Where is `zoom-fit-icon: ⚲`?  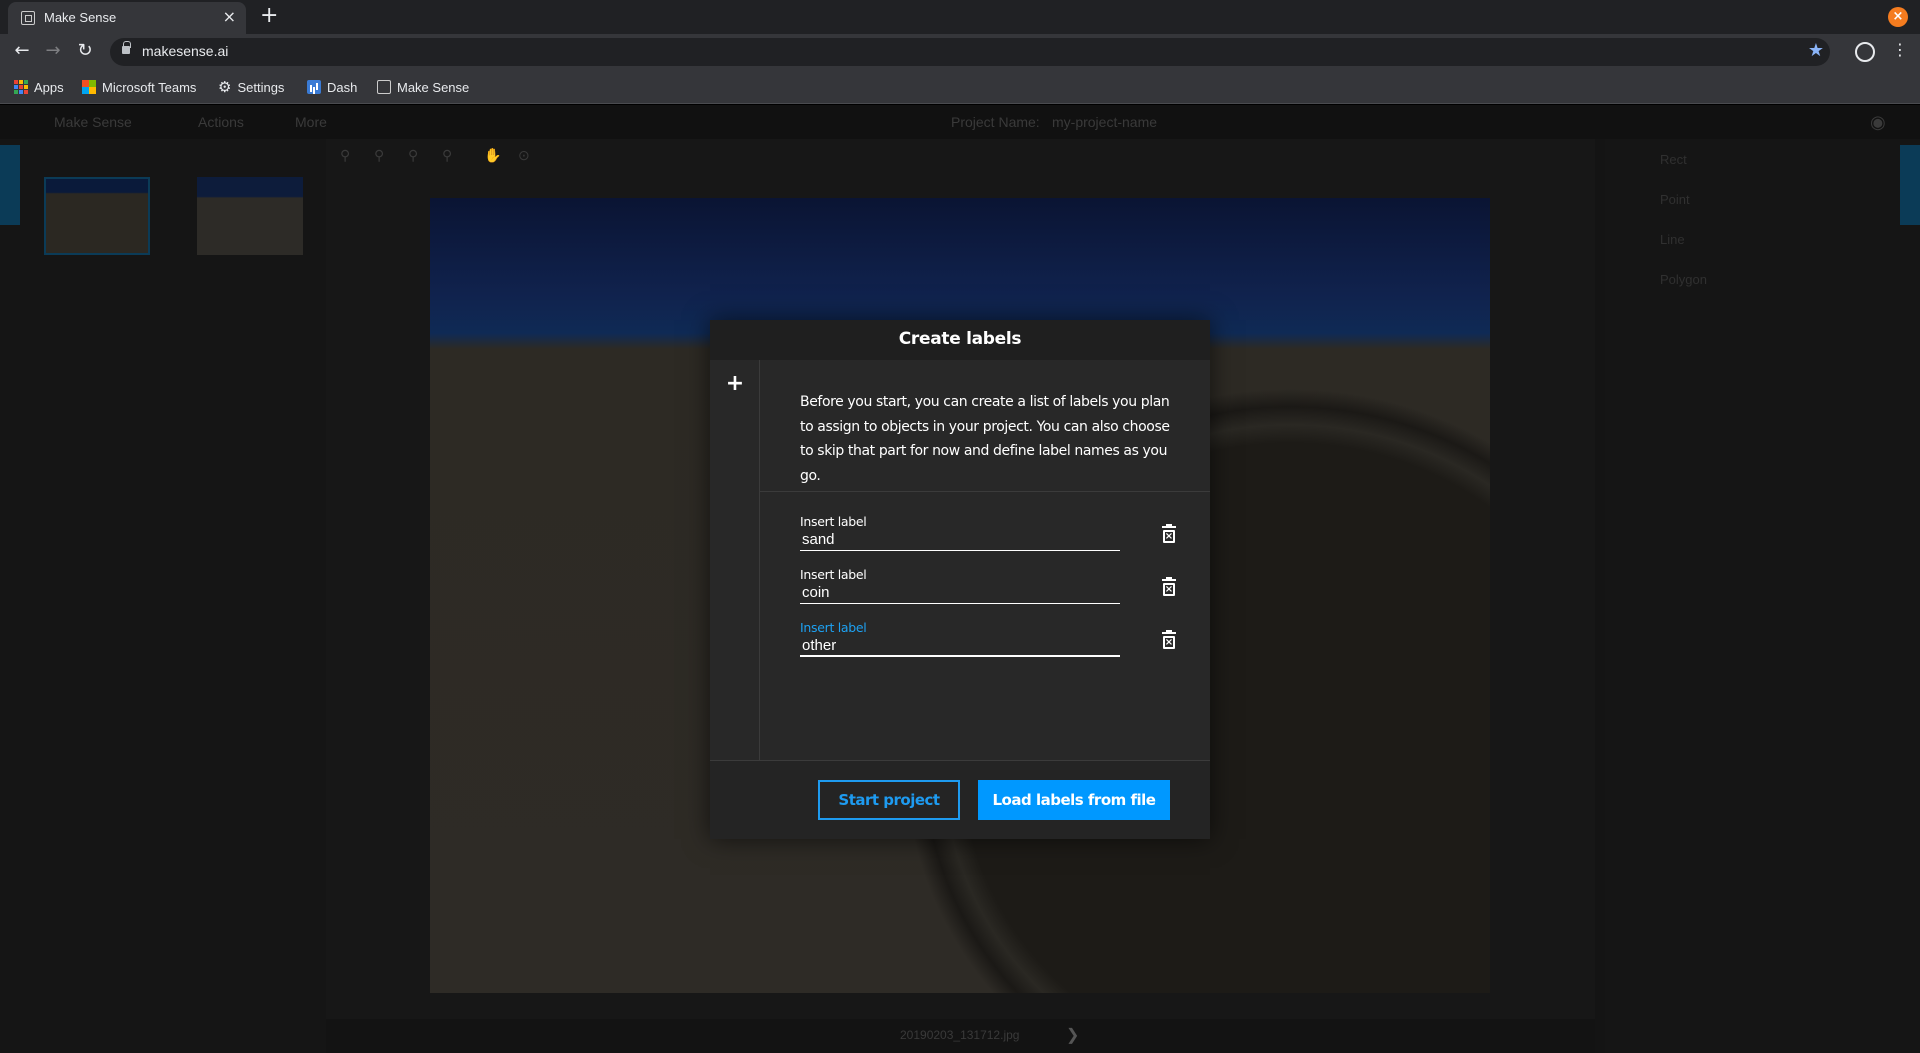
zoom-fit-icon: ⚲ is located at coordinates (413, 155).